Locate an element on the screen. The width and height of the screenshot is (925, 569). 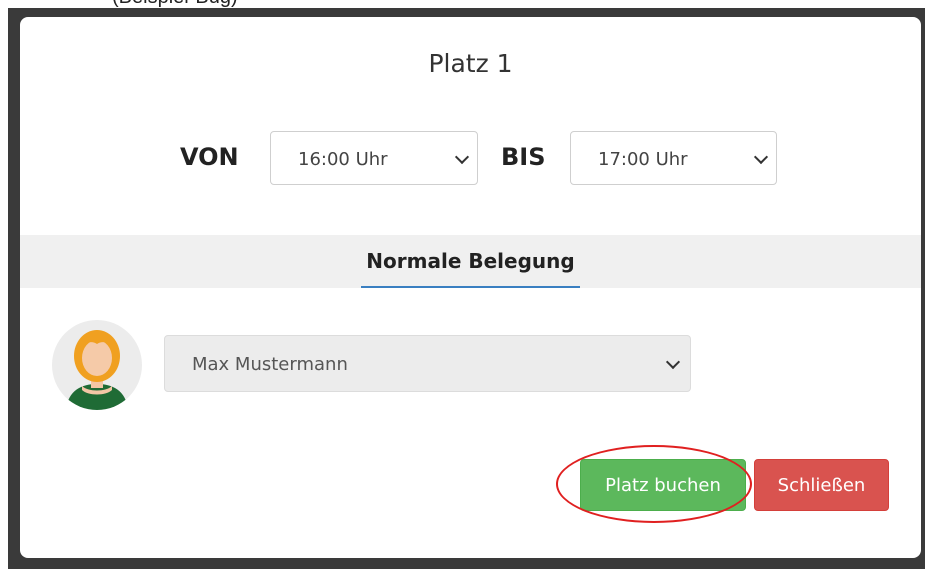
to-time-select: 17:00 Uhr is located at coordinates (673, 158).